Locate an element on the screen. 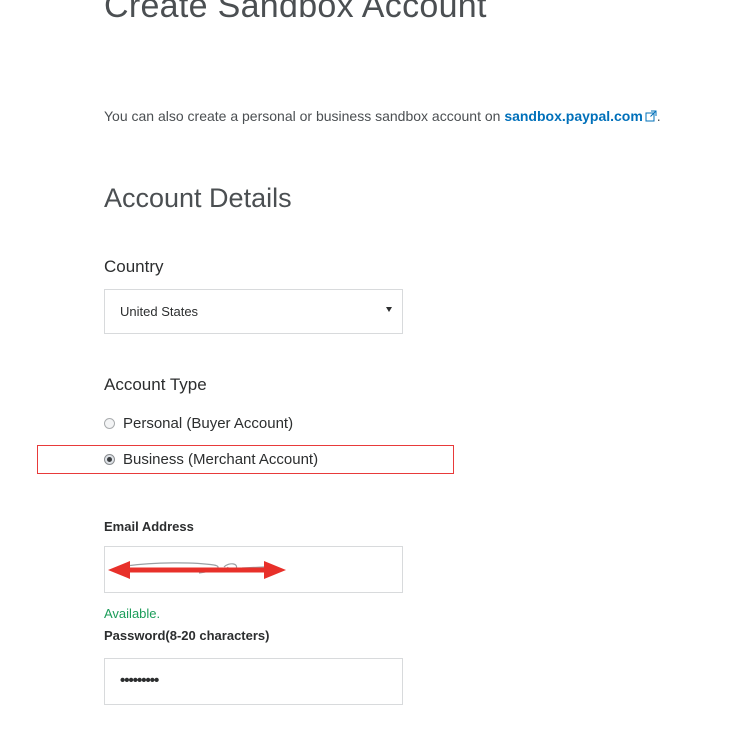 The width and height of the screenshot is (749, 729). password-value: ••••••••• is located at coordinates (139, 680).